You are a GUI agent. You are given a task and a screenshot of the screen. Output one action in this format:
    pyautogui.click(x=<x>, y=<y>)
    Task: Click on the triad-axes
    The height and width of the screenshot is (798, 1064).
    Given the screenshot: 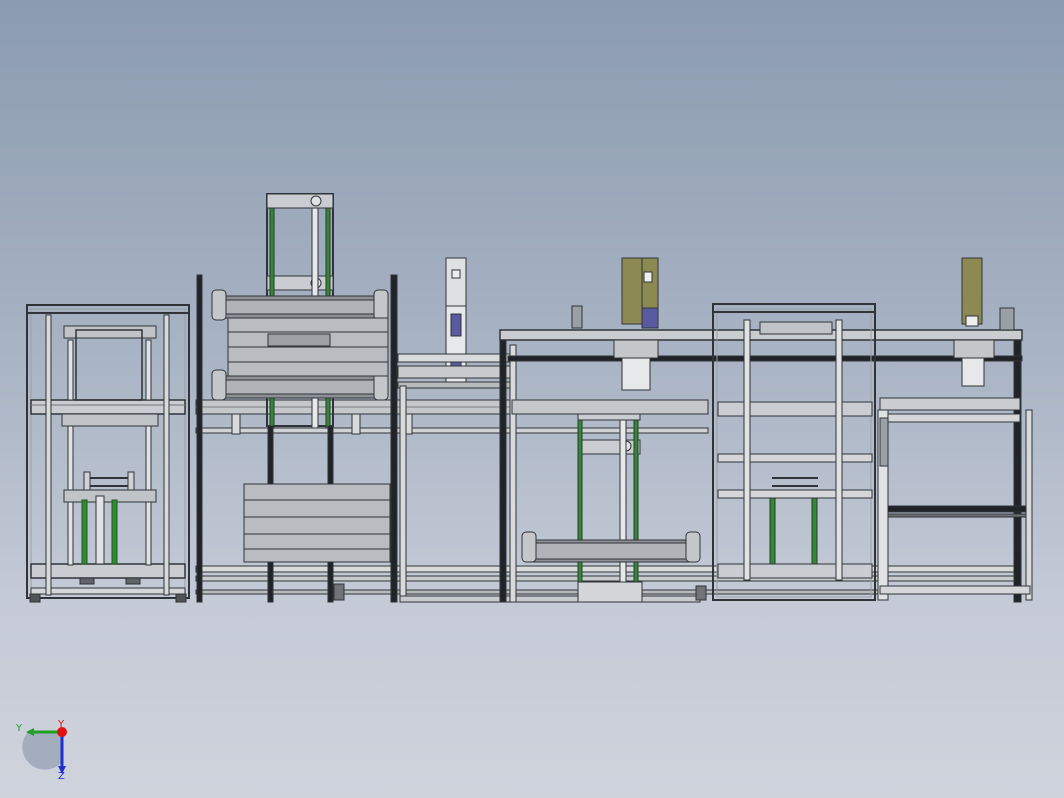 What is the action you would take?
    pyautogui.click(x=44, y=750)
    